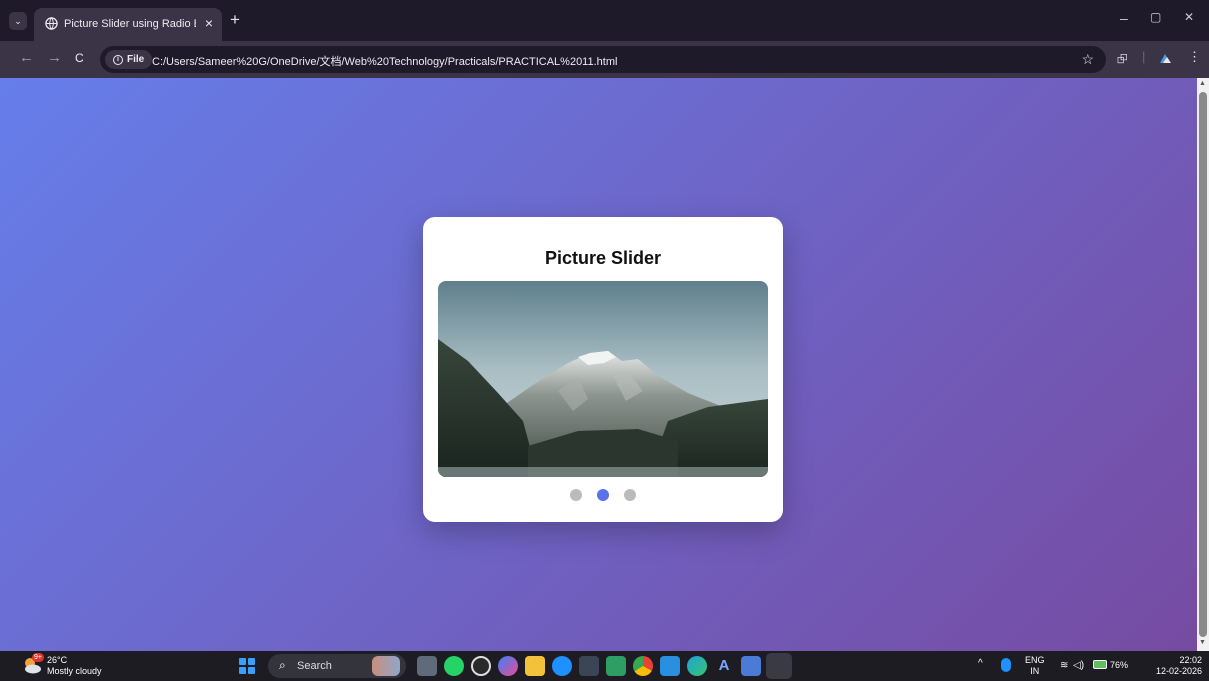  I want to click on weather-condition: Mostly cloudy, so click(74, 671).